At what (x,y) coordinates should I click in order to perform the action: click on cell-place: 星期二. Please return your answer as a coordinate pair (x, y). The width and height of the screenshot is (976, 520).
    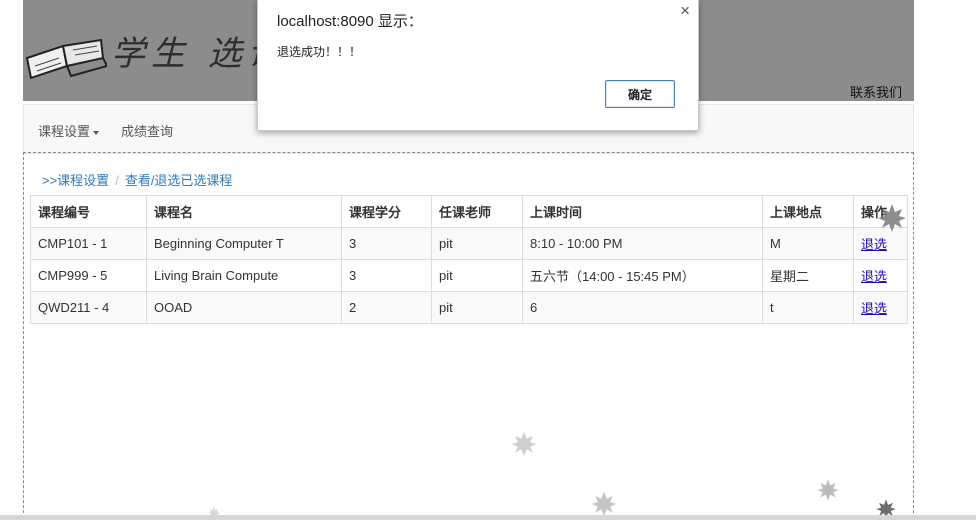
    Looking at the image, I should click on (808, 275).